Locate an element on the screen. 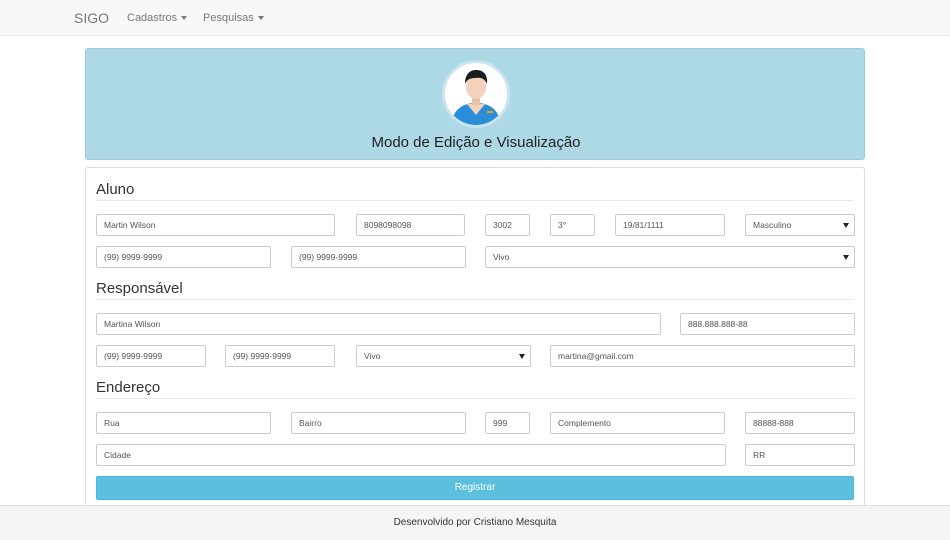  footer: Desenvolvido por Cristiano Mesquita is located at coordinates (475, 522).